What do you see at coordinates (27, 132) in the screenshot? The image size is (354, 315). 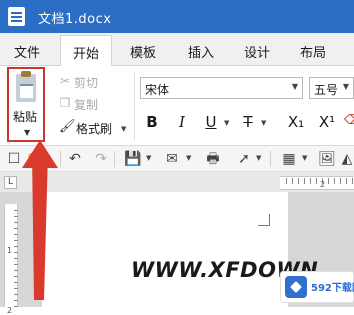 I see `paste-dropdown-icon: ▼` at bounding box center [27, 132].